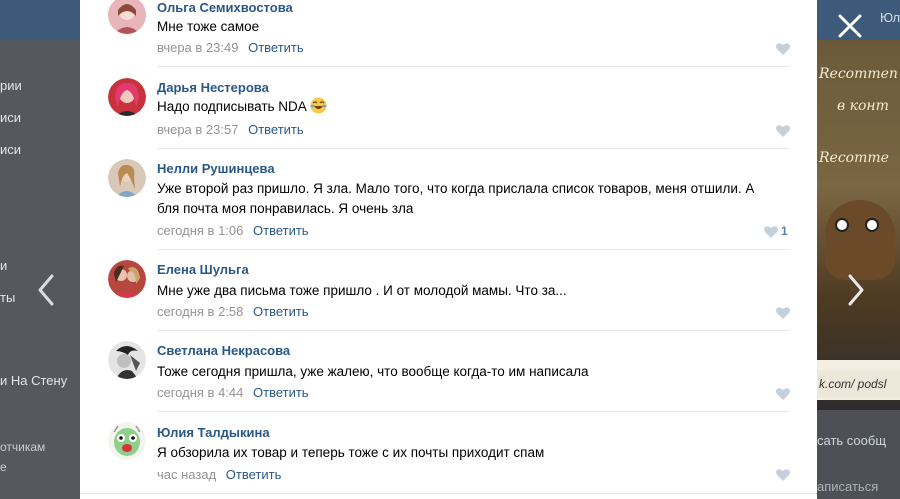  Describe the element at coordinates (852, 440) in the screenshot. I see `background-send-message-button: сать сообщ` at that location.